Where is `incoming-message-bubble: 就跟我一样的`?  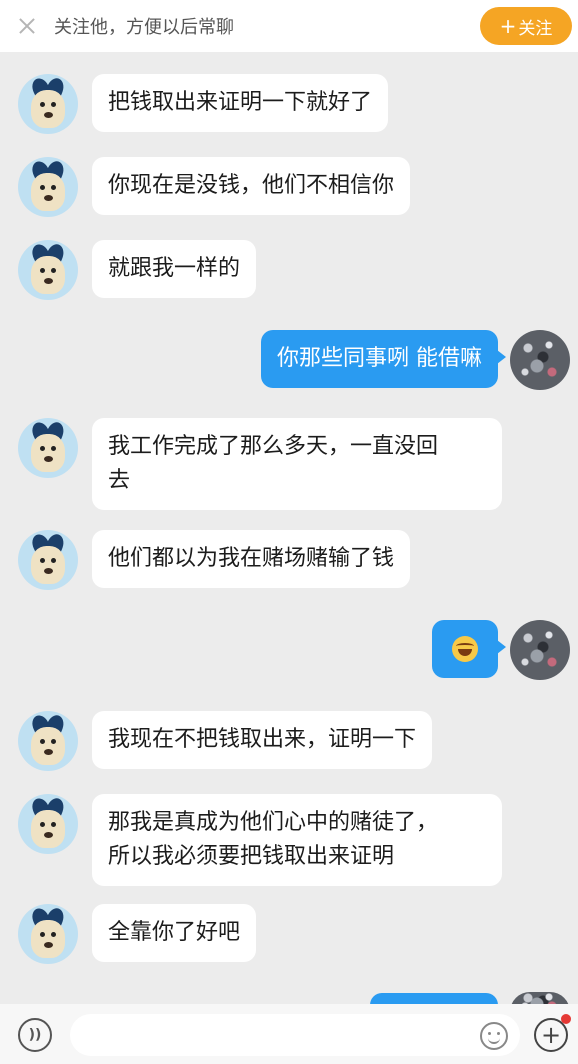 incoming-message-bubble: 就跟我一样的 is located at coordinates (174, 269).